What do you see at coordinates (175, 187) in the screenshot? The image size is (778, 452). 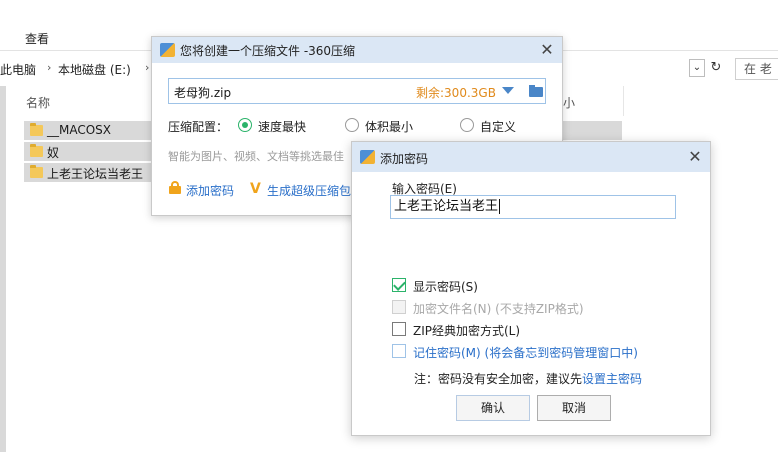 I see `lock-icon` at bounding box center [175, 187].